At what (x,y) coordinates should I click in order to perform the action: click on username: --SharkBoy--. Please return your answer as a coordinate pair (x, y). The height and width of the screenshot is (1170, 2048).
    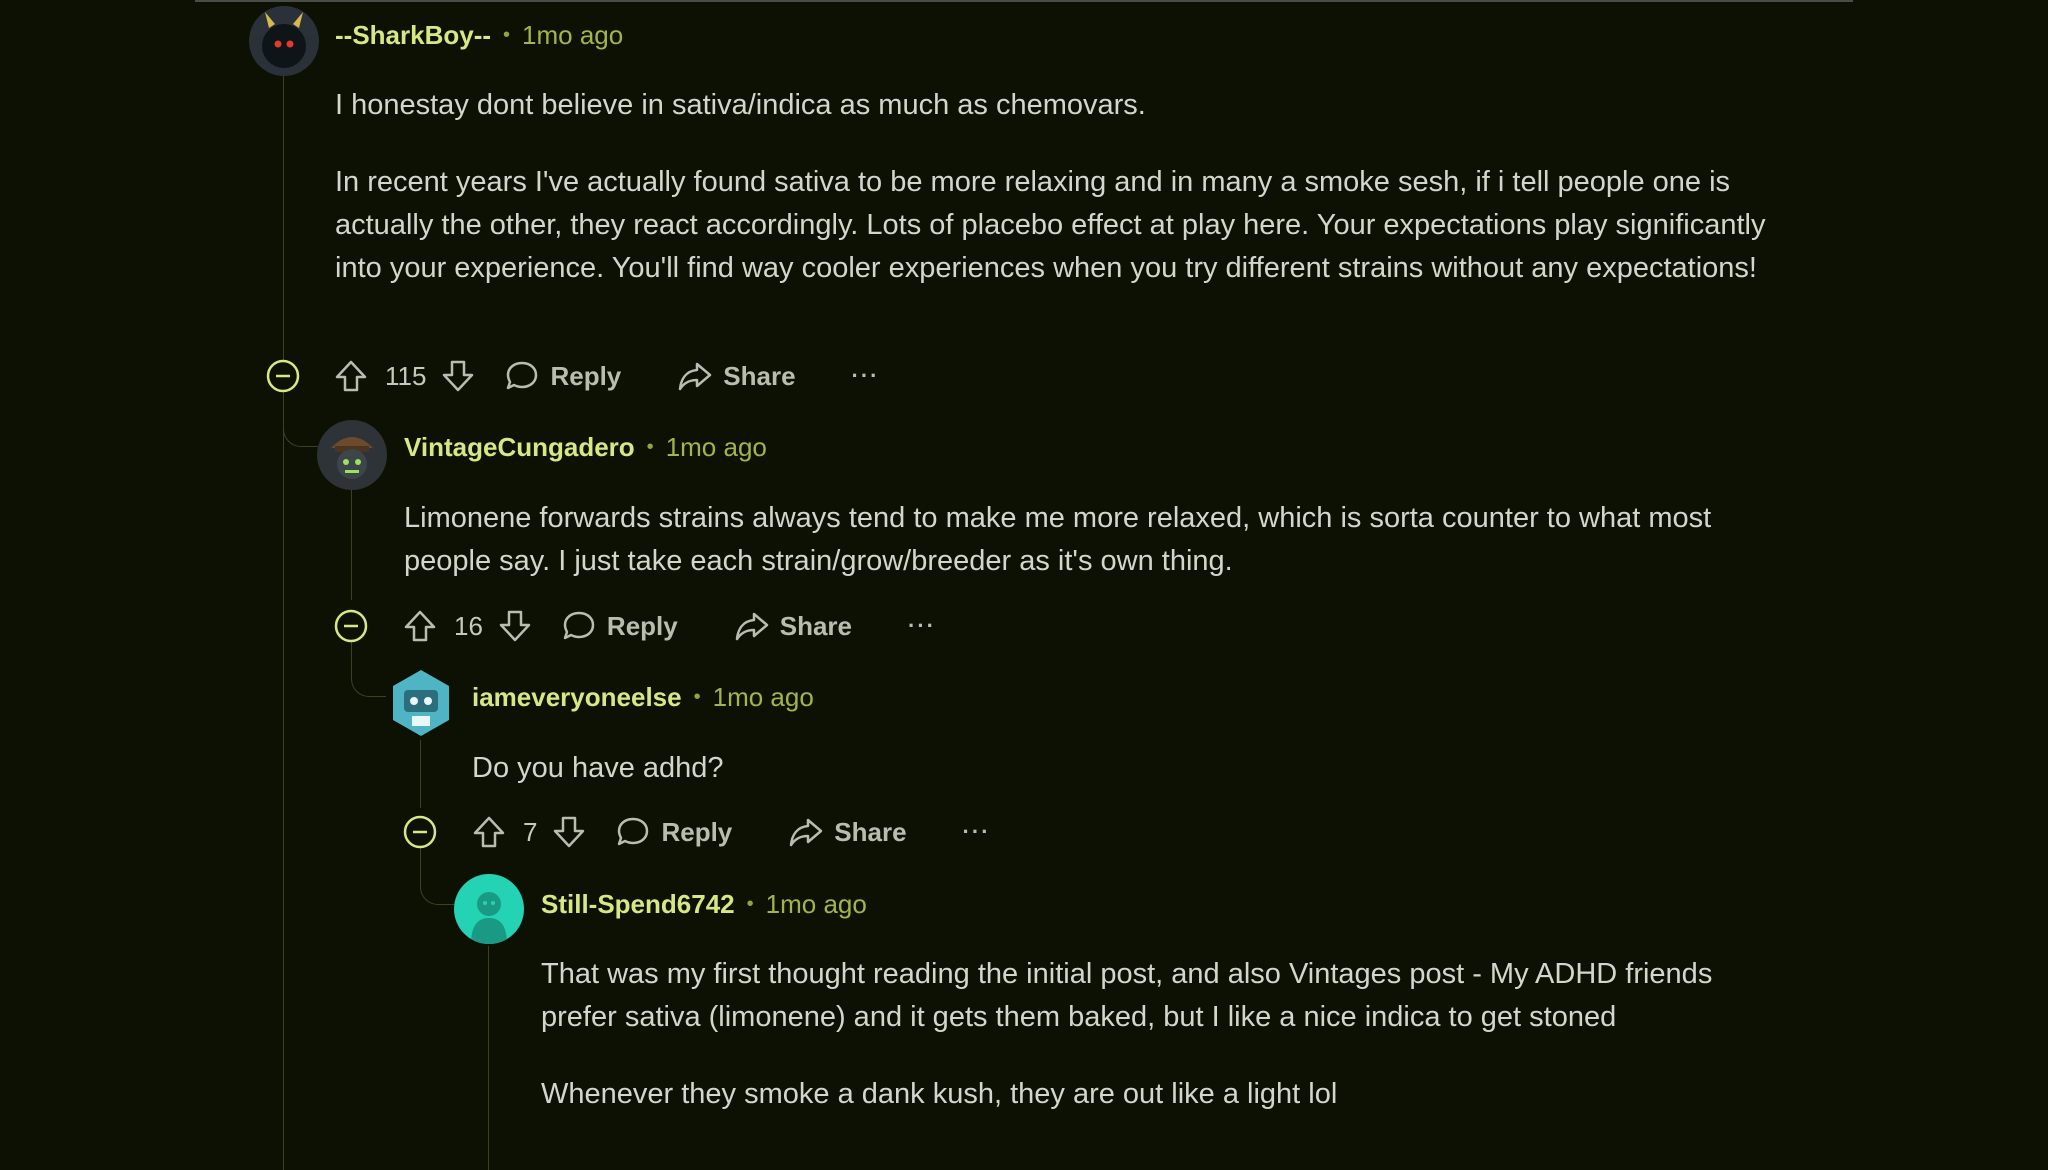
    Looking at the image, I should click on (413, 35).